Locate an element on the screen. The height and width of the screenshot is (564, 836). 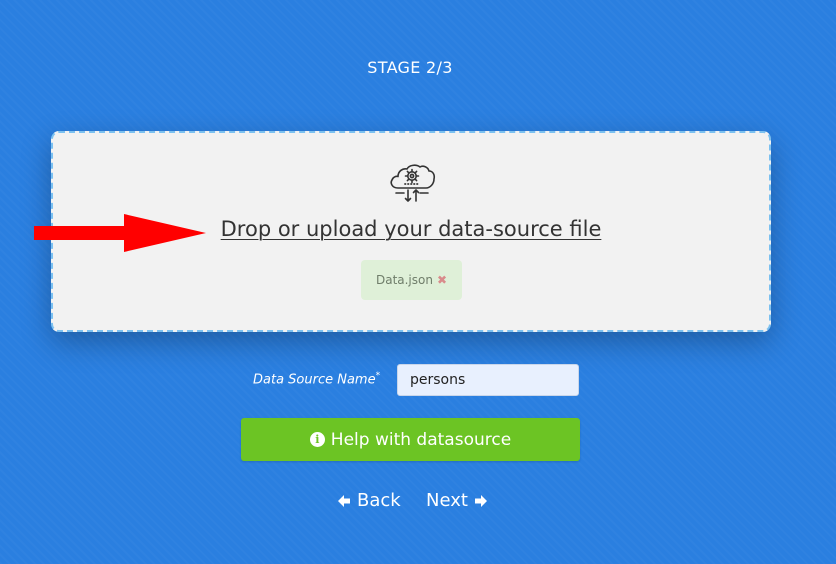
info-circle-icon: i is located at coordinates (317, 439).